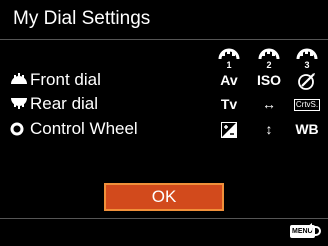 Image resolution: width=328 pixels, height=246 pixels. What do you see at coordinates (164, 81) in the screenshot?
I see `row-front-dial: Front dial Av ISO` at bounding box center [164, 81].